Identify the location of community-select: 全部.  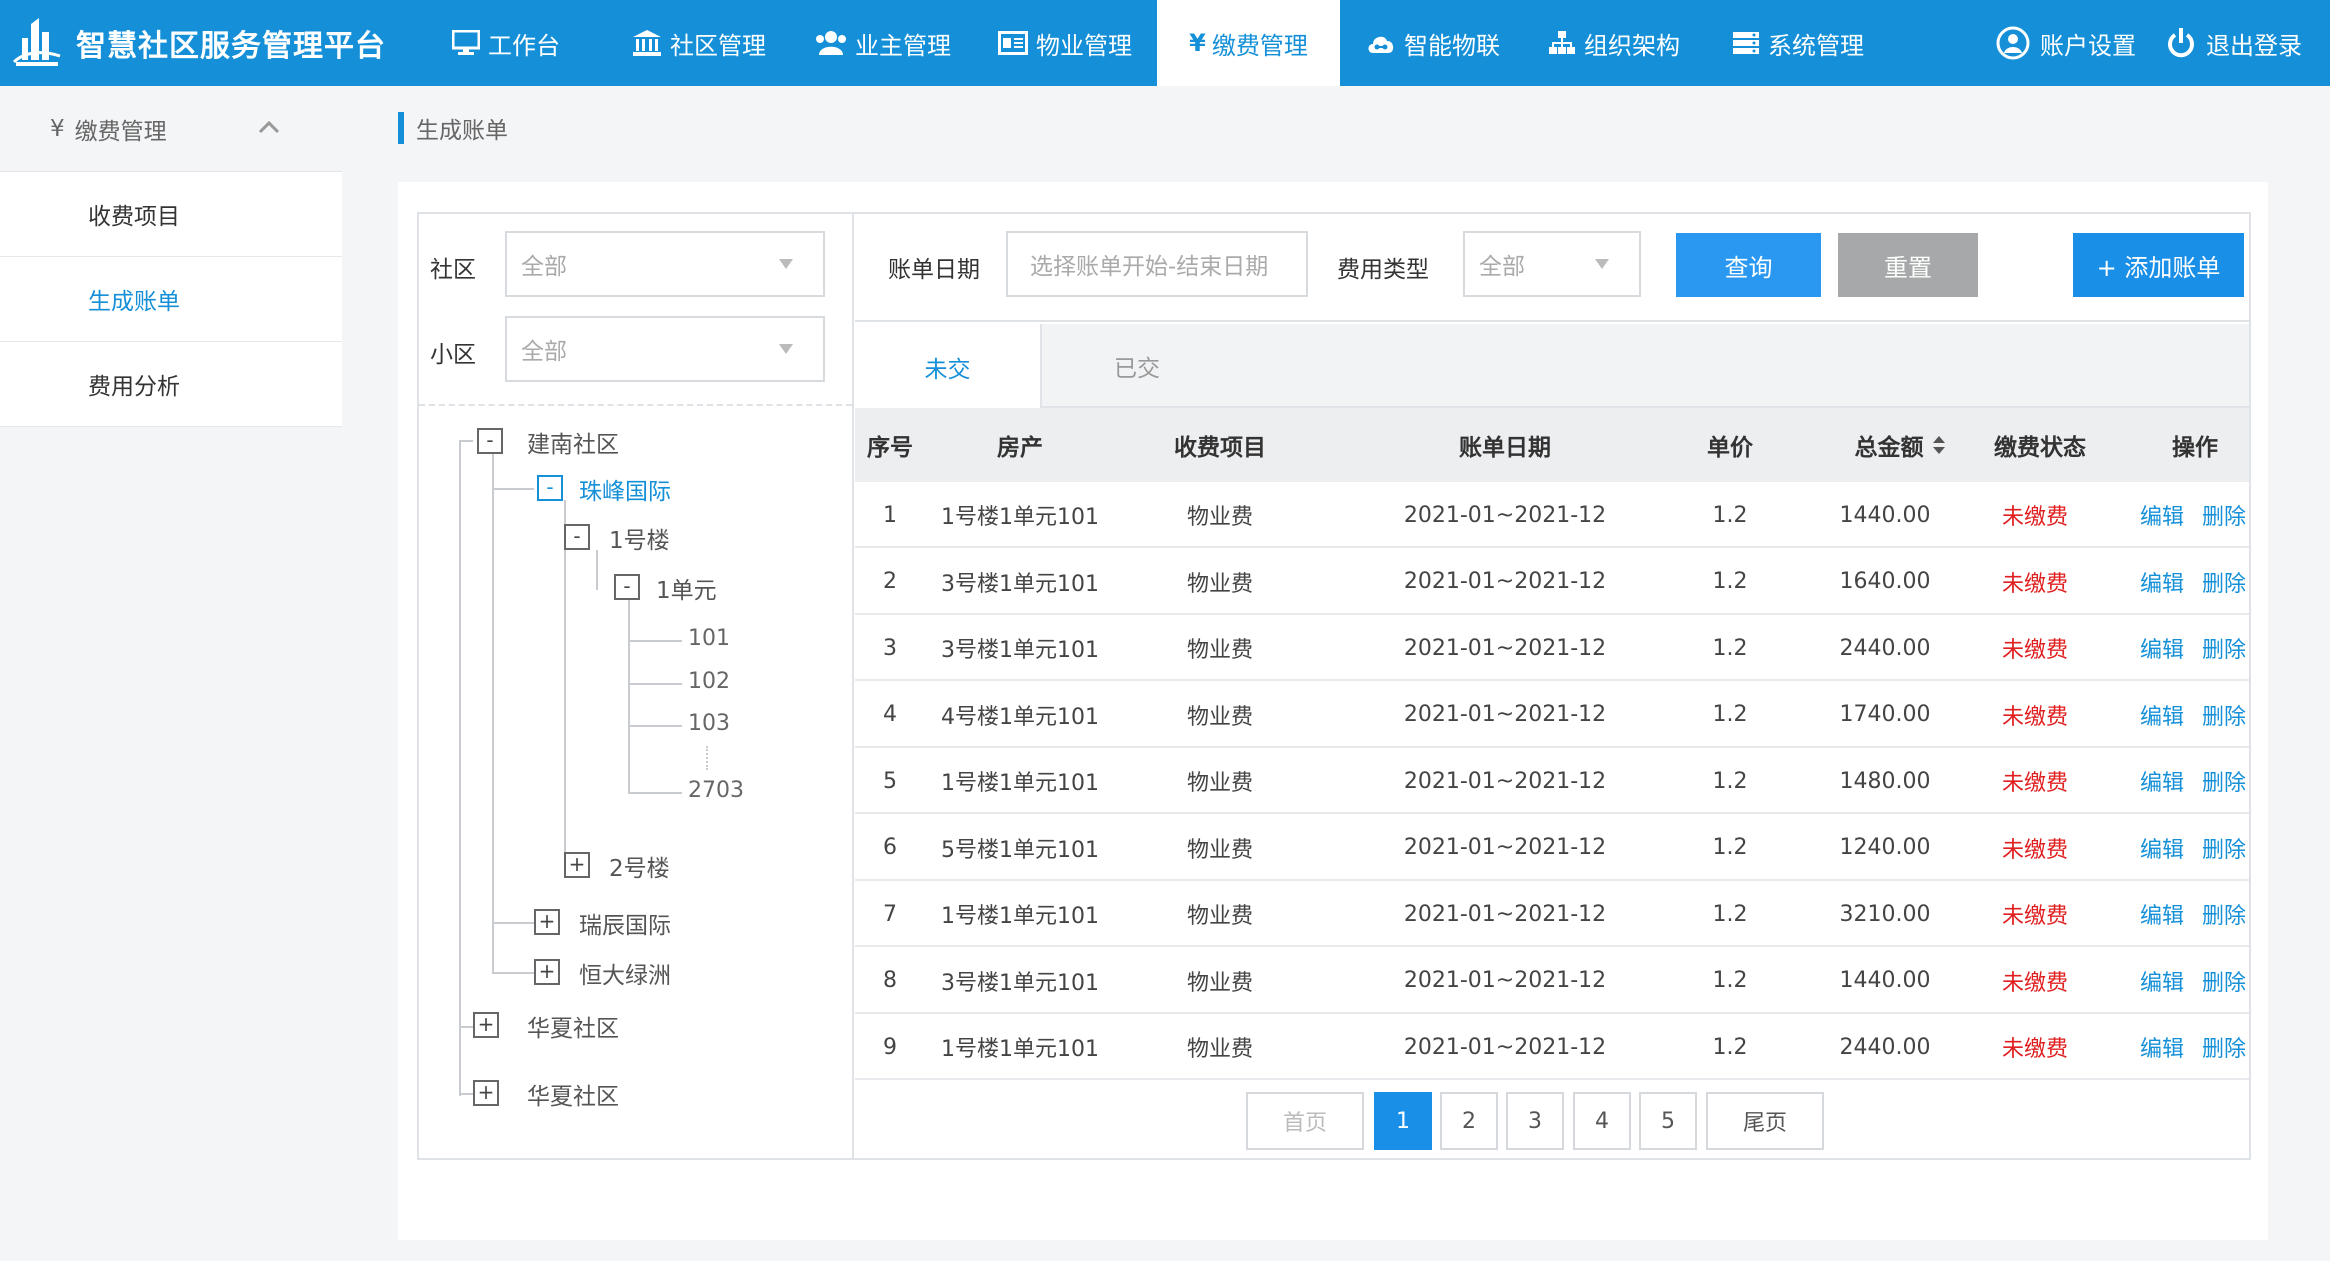
(665, 264).